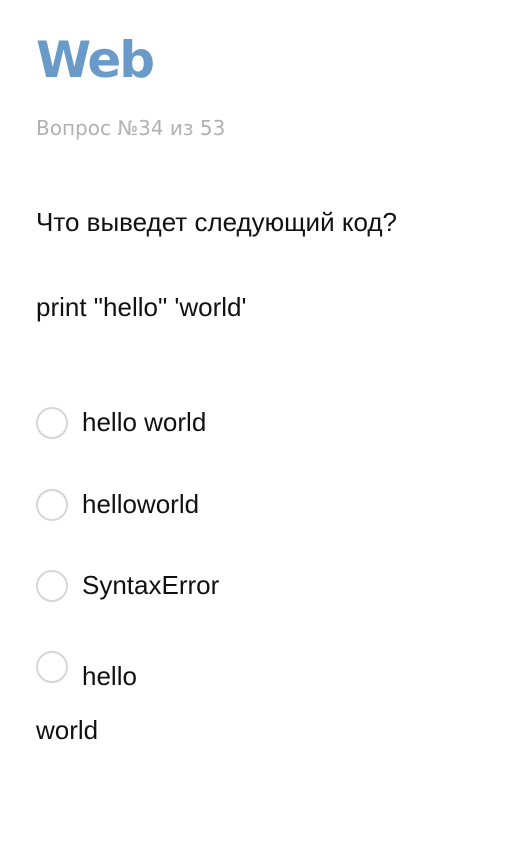 This screenshot has width=518, height=858. Describe the element at coordinates (131, 128) in the screenshot. I see `question-counter: Вопрос №34 из 53` at that location.